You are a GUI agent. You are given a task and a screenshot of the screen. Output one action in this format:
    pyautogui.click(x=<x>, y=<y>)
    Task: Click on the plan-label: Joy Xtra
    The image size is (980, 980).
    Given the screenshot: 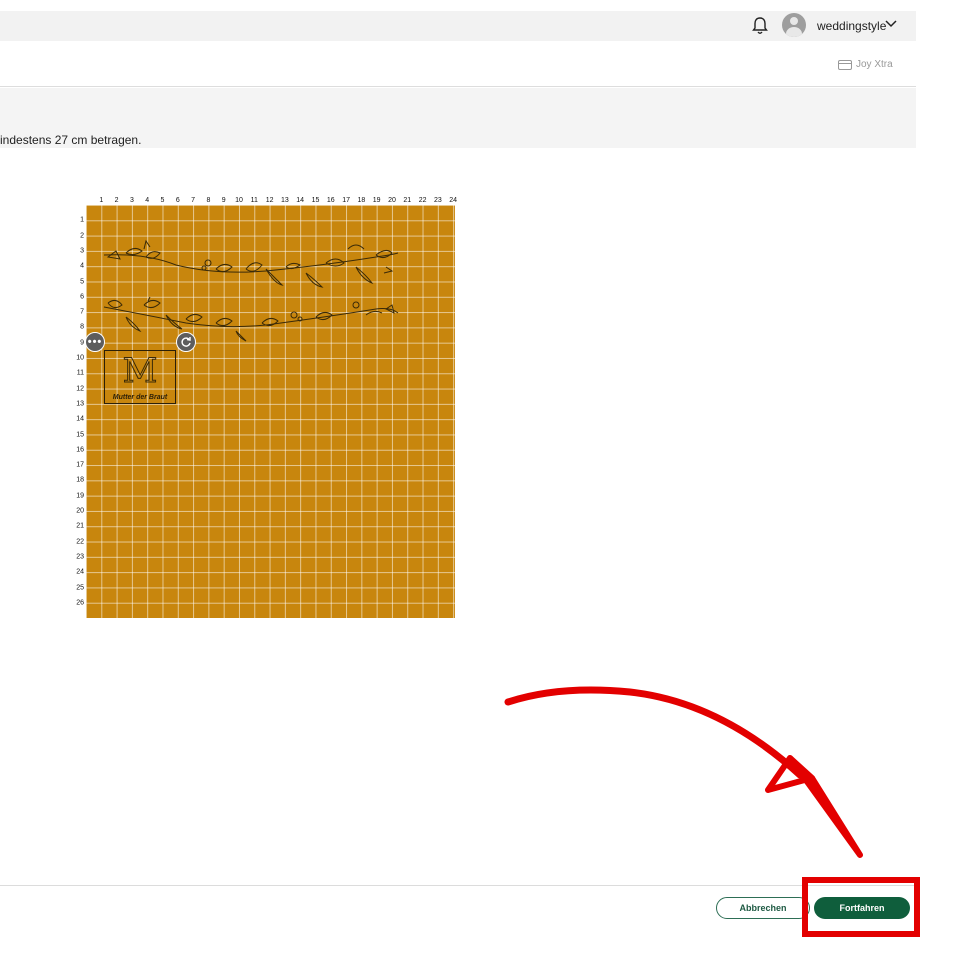 What is the action you would take?
    pyautogui.click(x=874, y=64)
    